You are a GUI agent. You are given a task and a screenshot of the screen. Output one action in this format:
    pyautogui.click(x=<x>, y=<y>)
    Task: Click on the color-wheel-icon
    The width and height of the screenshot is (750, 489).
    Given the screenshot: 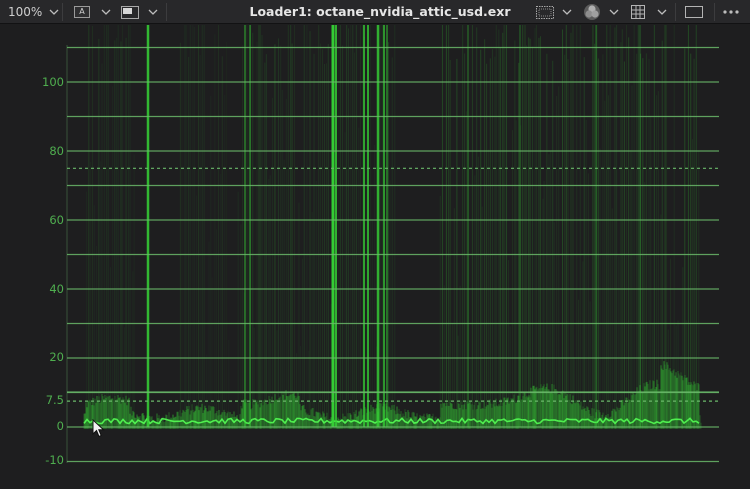 What is the action you would take?
    pyautogui.click(x=592, y=12)
    